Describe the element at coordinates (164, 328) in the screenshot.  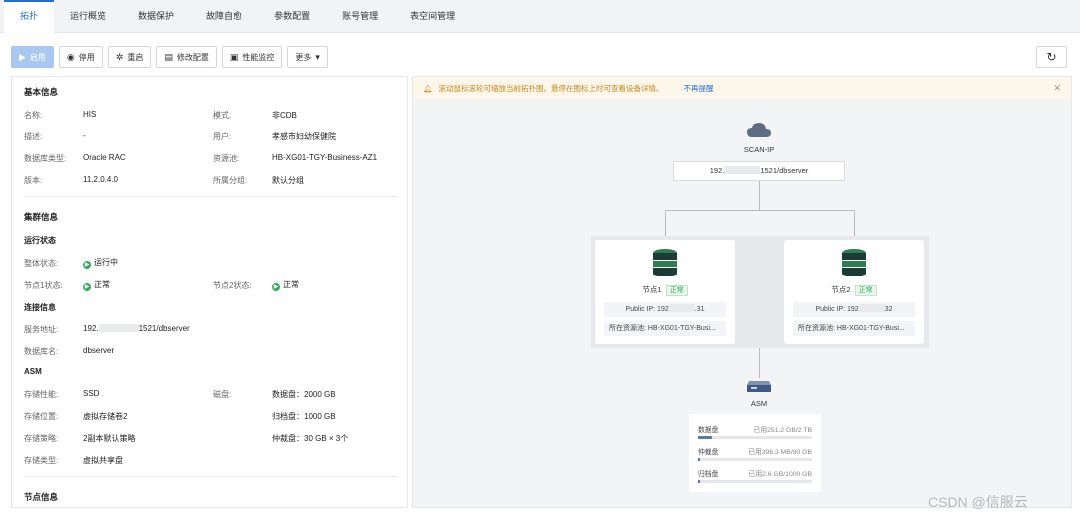
I see `address-suffix: 1521/dbserver` at that location.